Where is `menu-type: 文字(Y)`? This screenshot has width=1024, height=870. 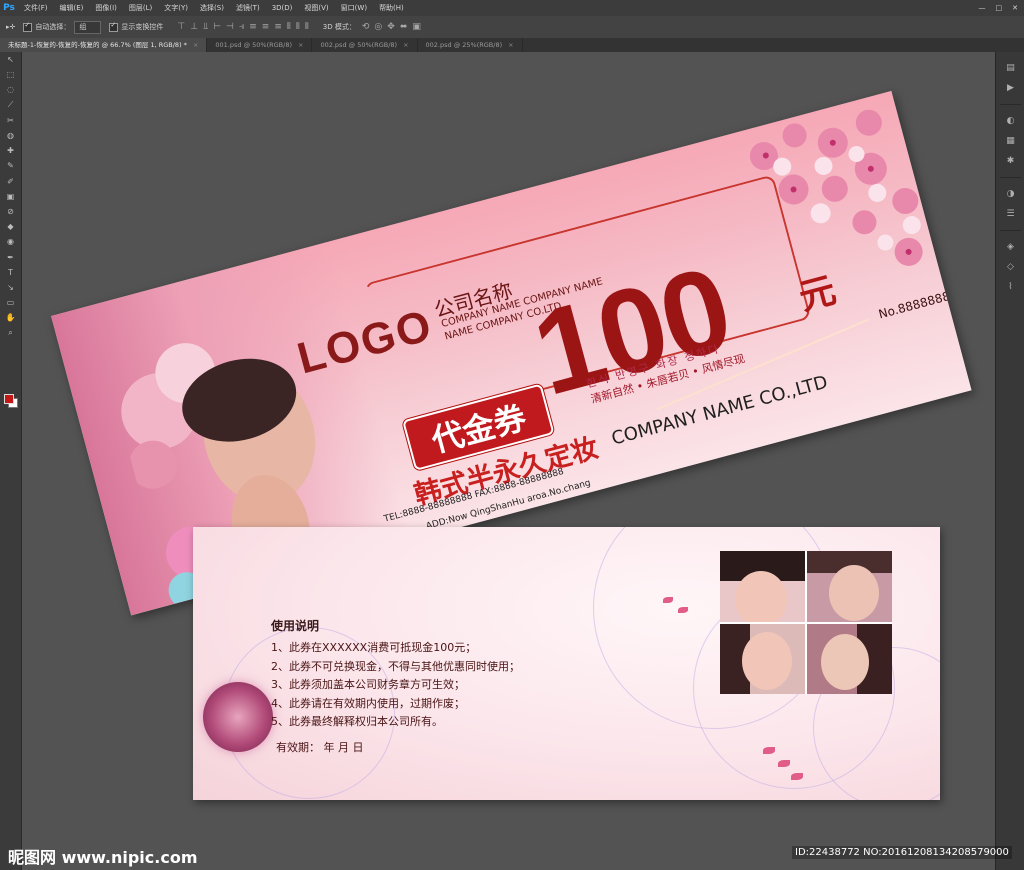
menu-type: 文字(Y) is located at coordinates (176, 8).